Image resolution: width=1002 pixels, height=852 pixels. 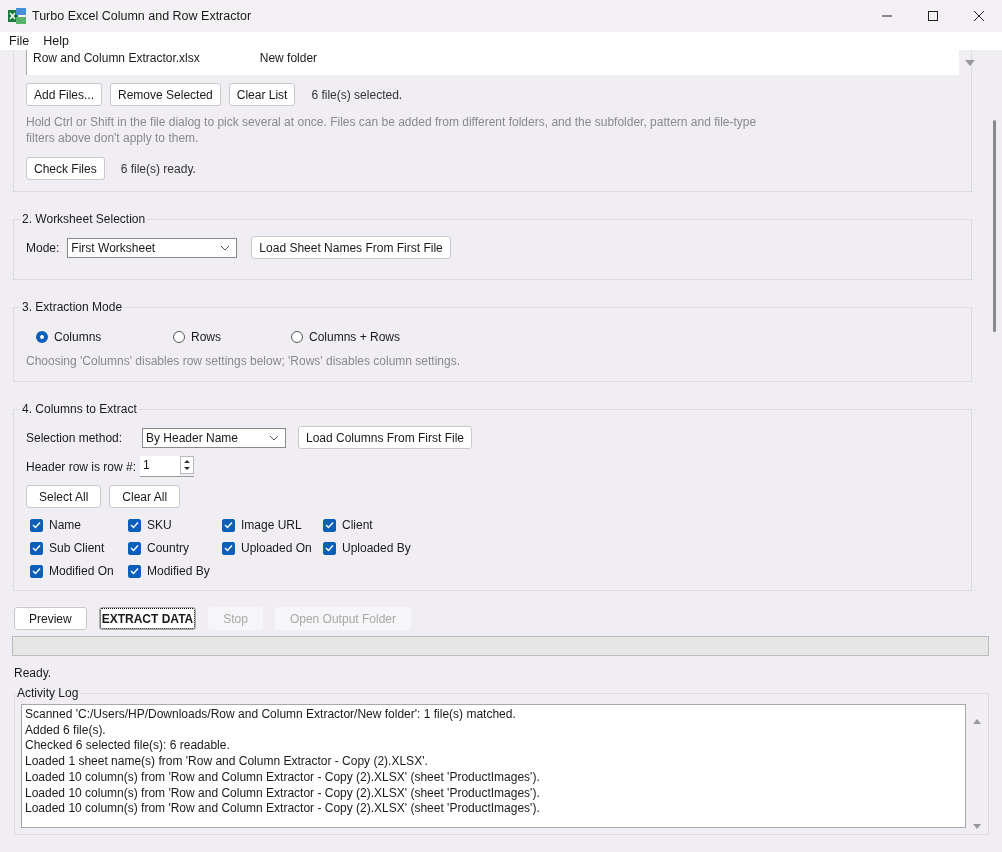 What do you see at coordinates (152, 247) in the screenshot?
I see `mode-dropdown: First Worksheet` at bounding box center [152, 247].